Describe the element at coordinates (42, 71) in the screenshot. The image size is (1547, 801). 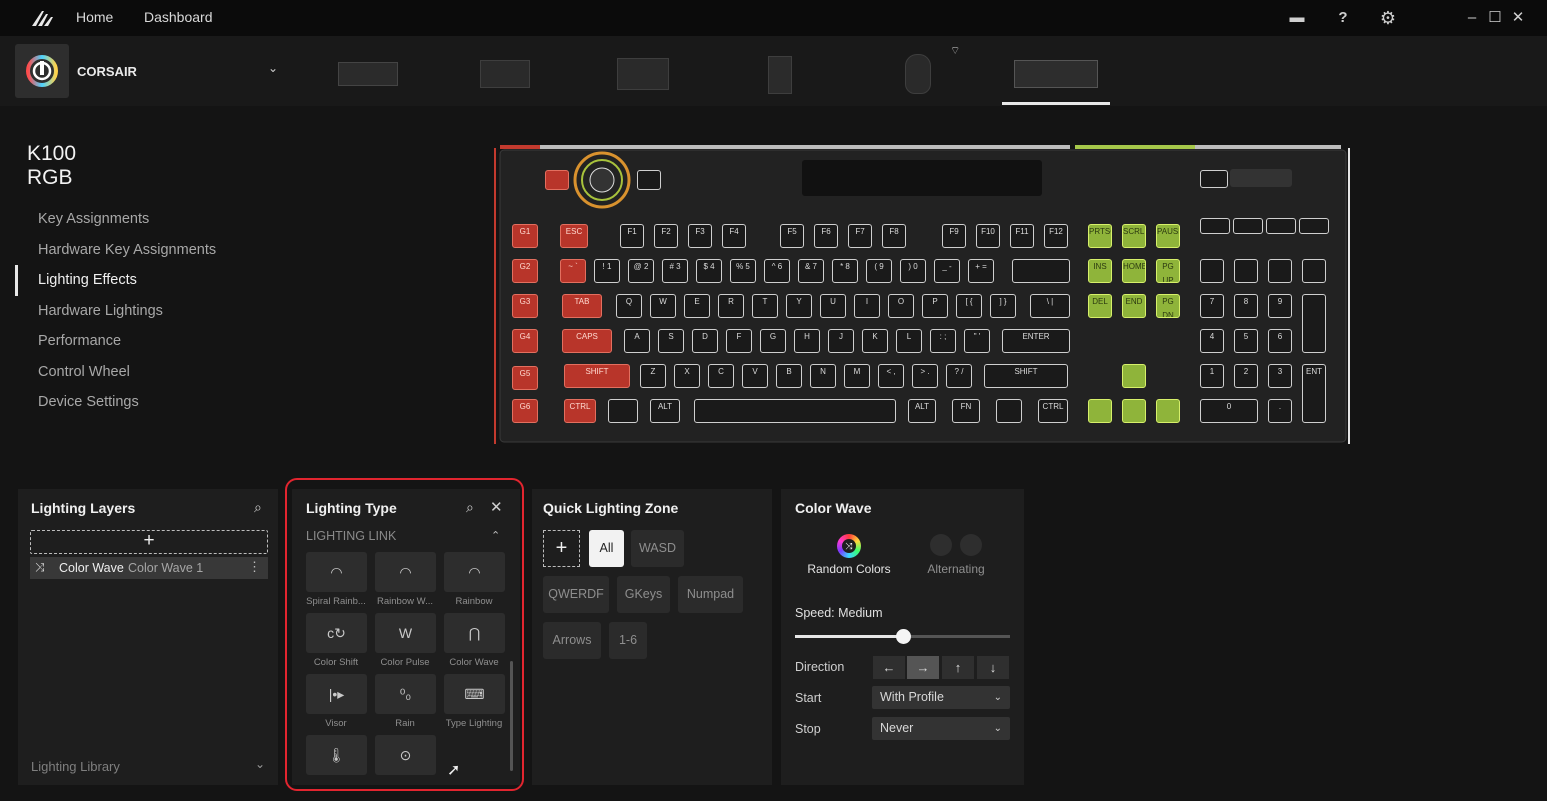
I see `icue-icon` at that location.